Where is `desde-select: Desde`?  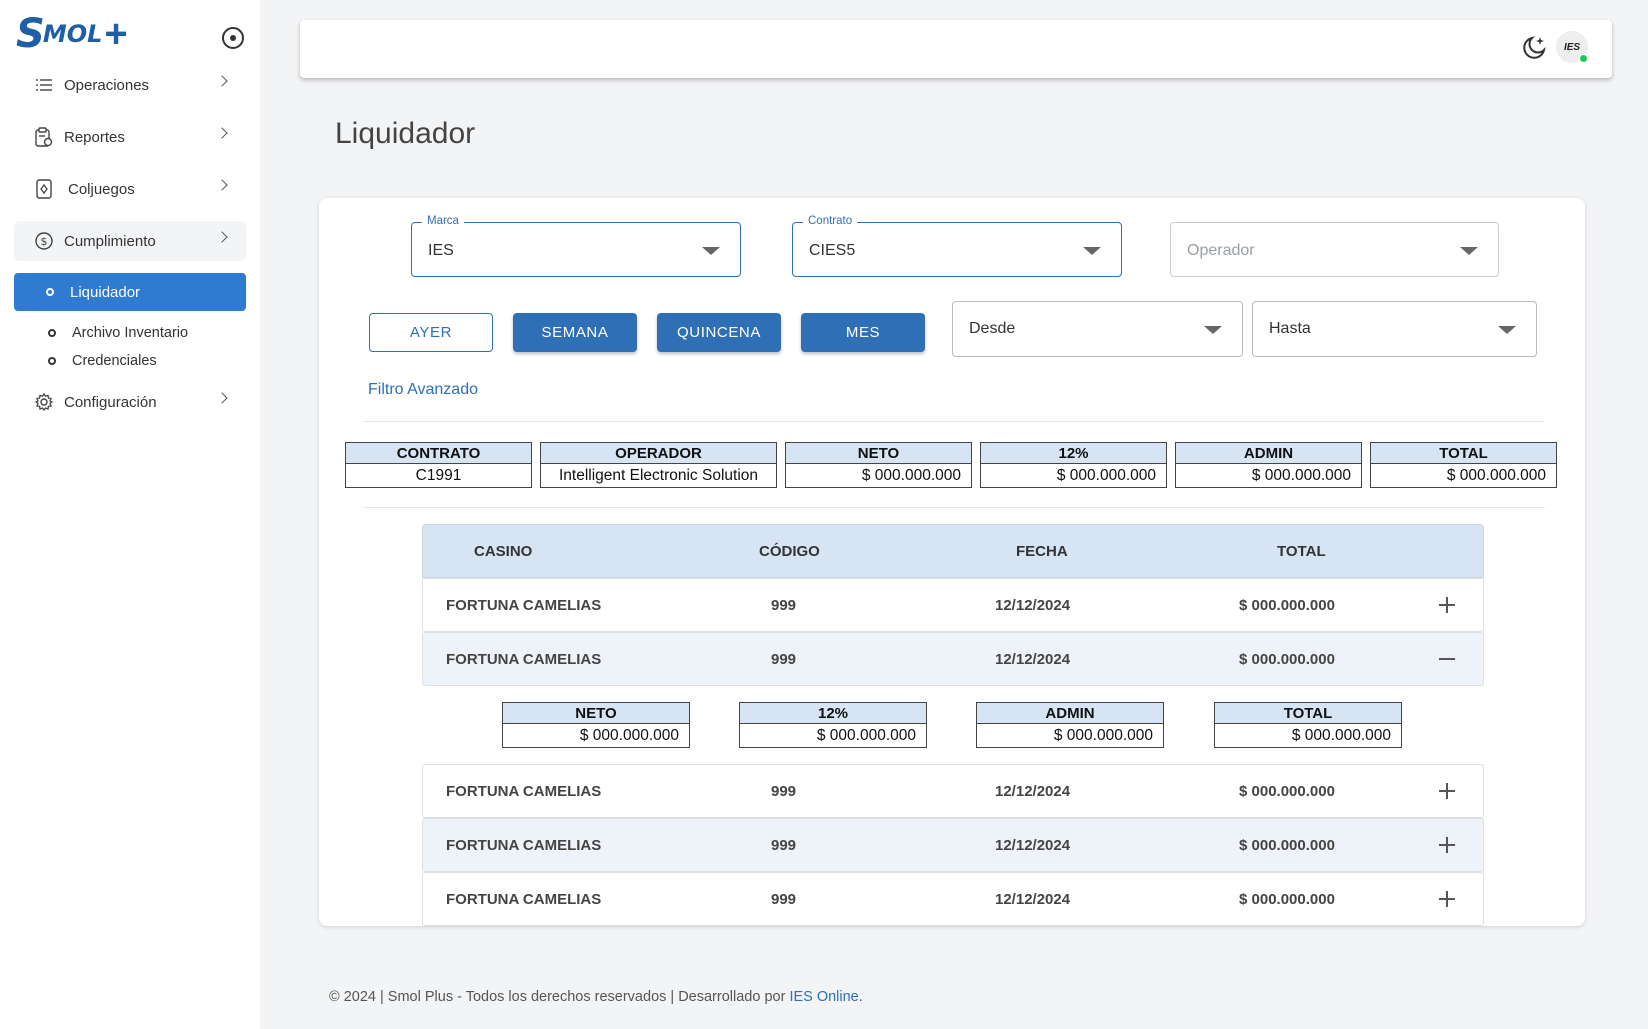 desde-select: Desde is located at coordinates (1097, 329).